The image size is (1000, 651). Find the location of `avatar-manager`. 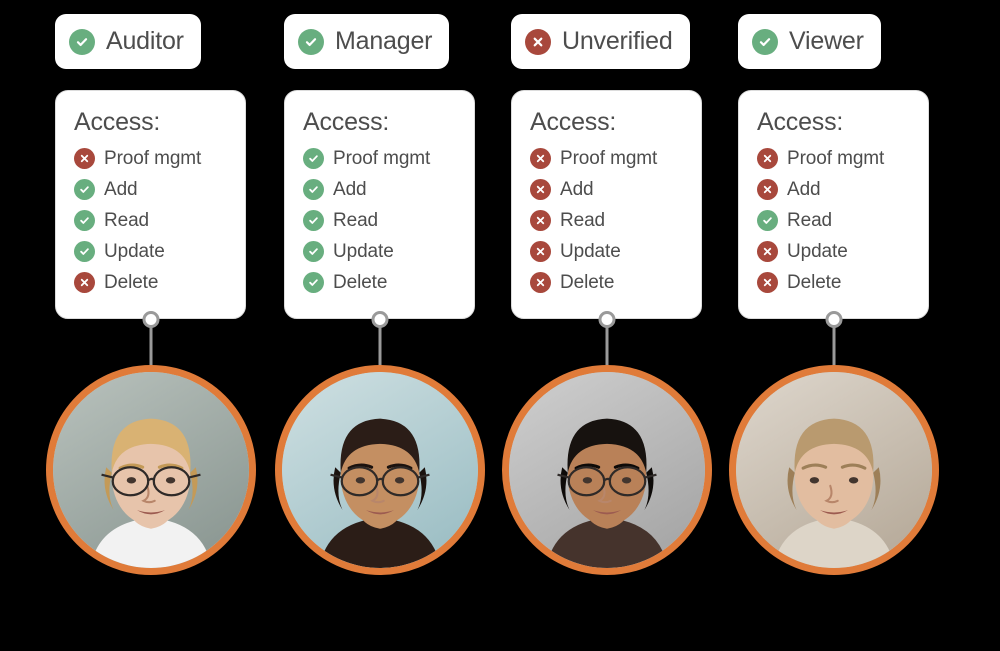

avatar-manager is located at coordinates (380, 470).